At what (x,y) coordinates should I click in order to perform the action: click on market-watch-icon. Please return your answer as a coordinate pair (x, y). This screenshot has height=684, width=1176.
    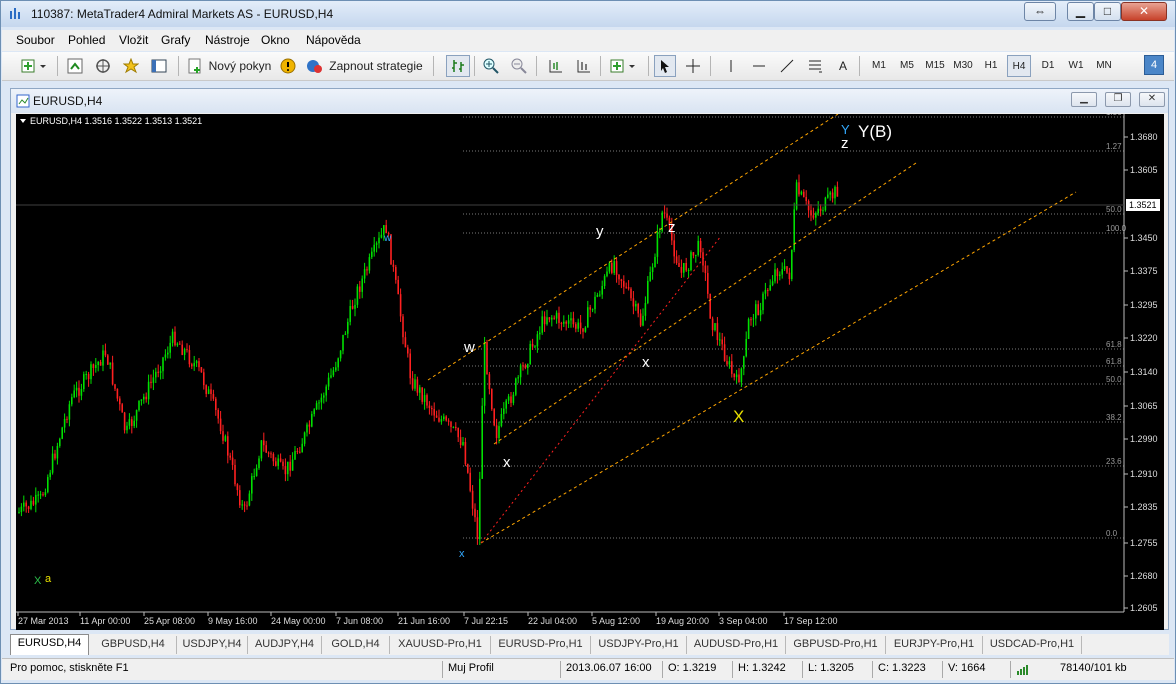
    Looking at the image, I should click on (75, 66).